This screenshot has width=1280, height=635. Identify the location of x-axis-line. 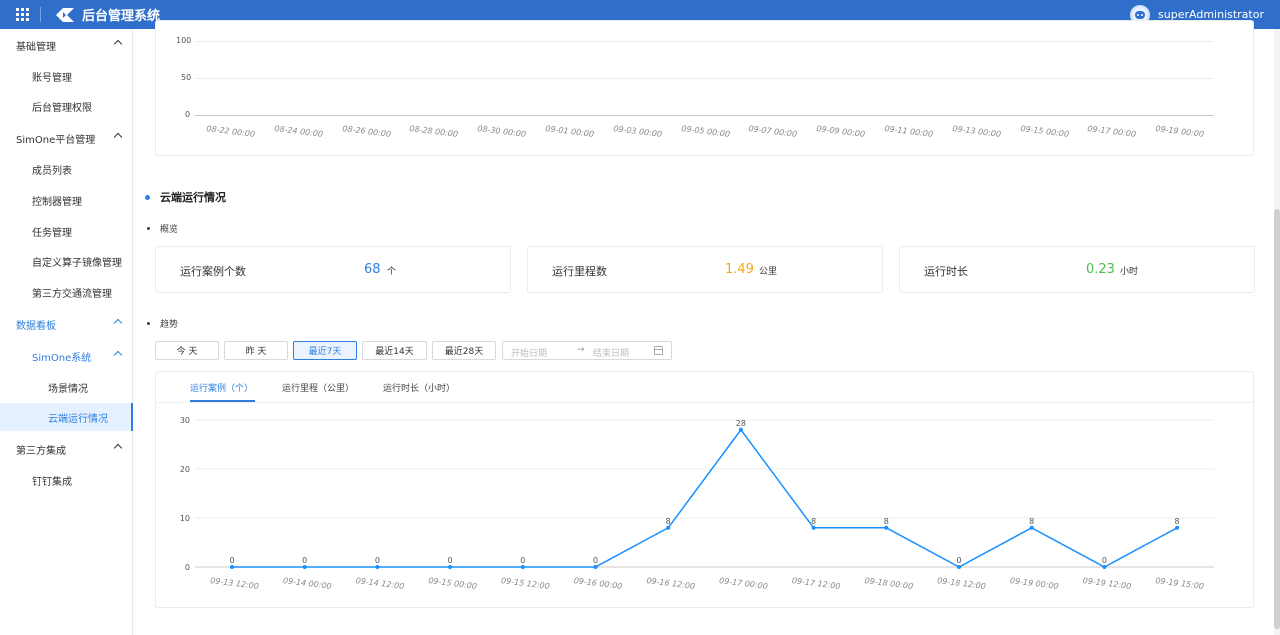
(704, 115).